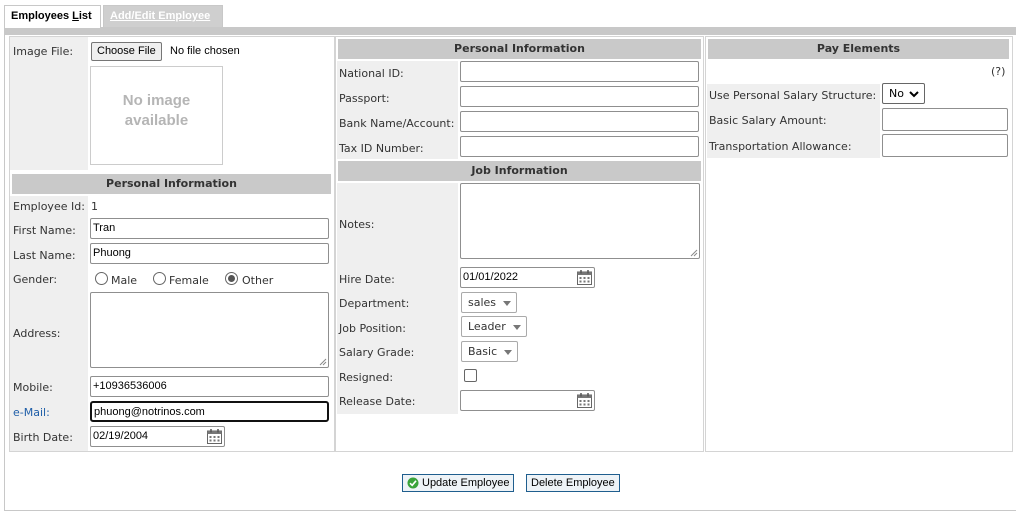 The image size is (1016, 513). I want to click on job-position-select: Leader, so click(494, 326).